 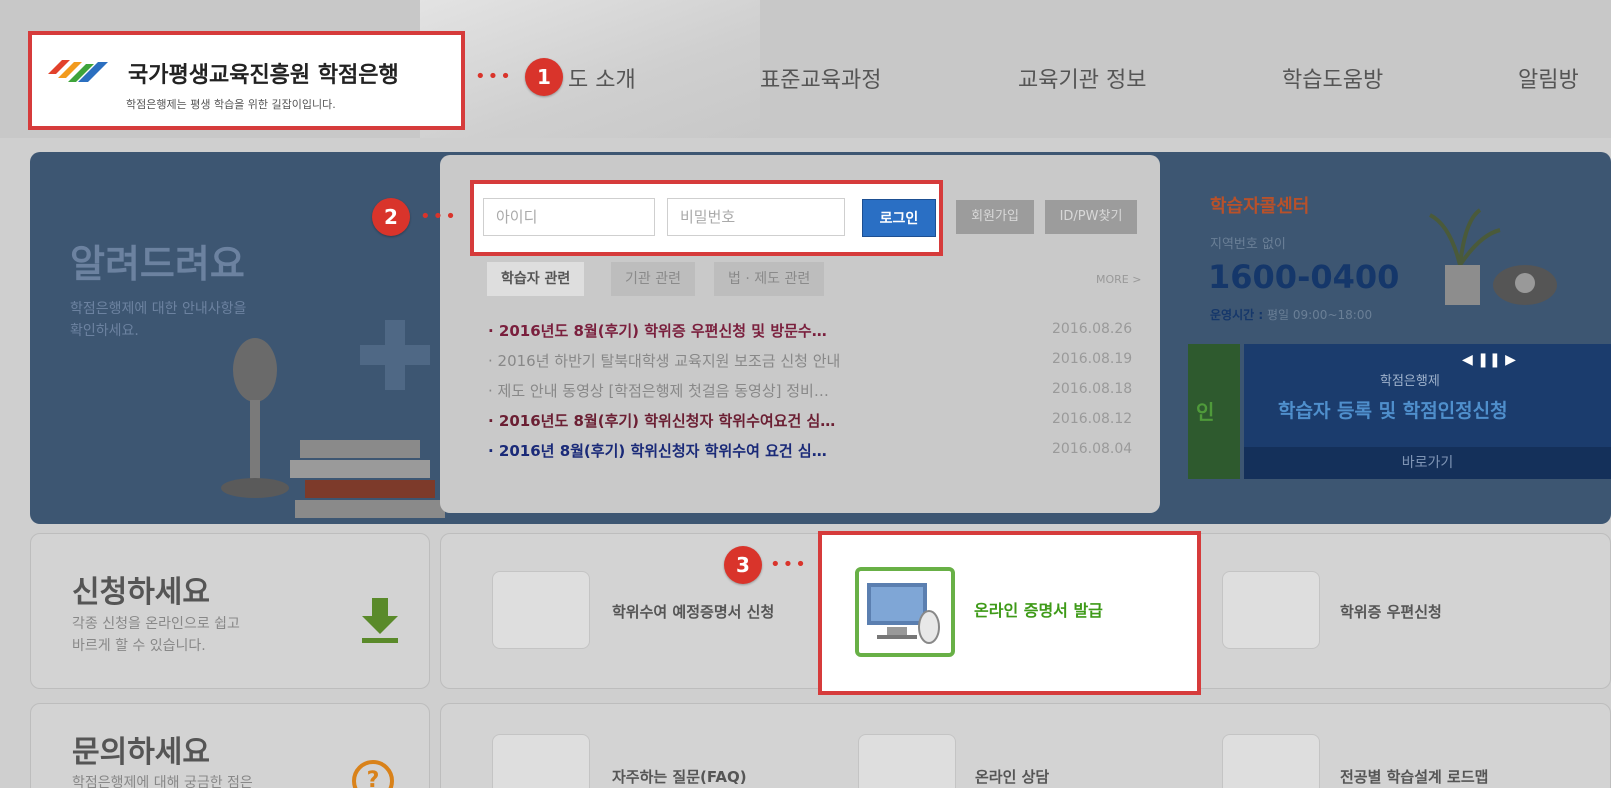 What do you see at coordinates (1082, 78) in the screenshot?
I see `nav-institution-info: 교육기관 정보` at bounding box center [1082, 78].